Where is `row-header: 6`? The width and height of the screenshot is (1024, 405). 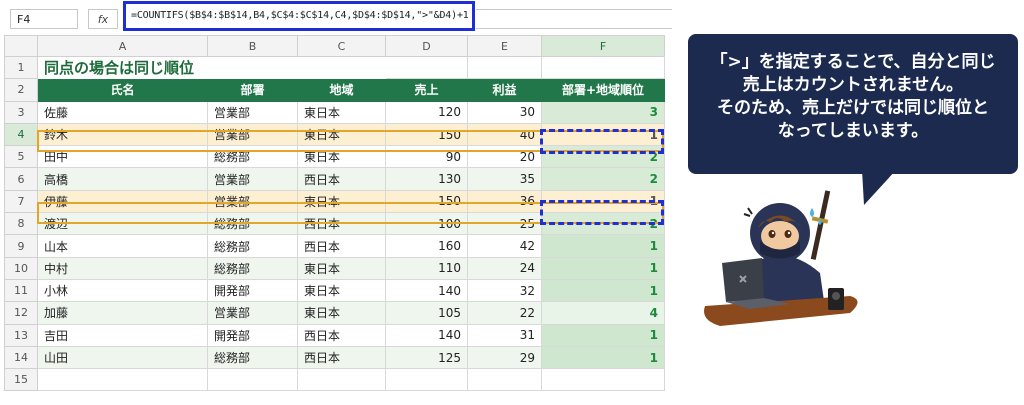
row-header: 6 is located at coordinates (21, 179).